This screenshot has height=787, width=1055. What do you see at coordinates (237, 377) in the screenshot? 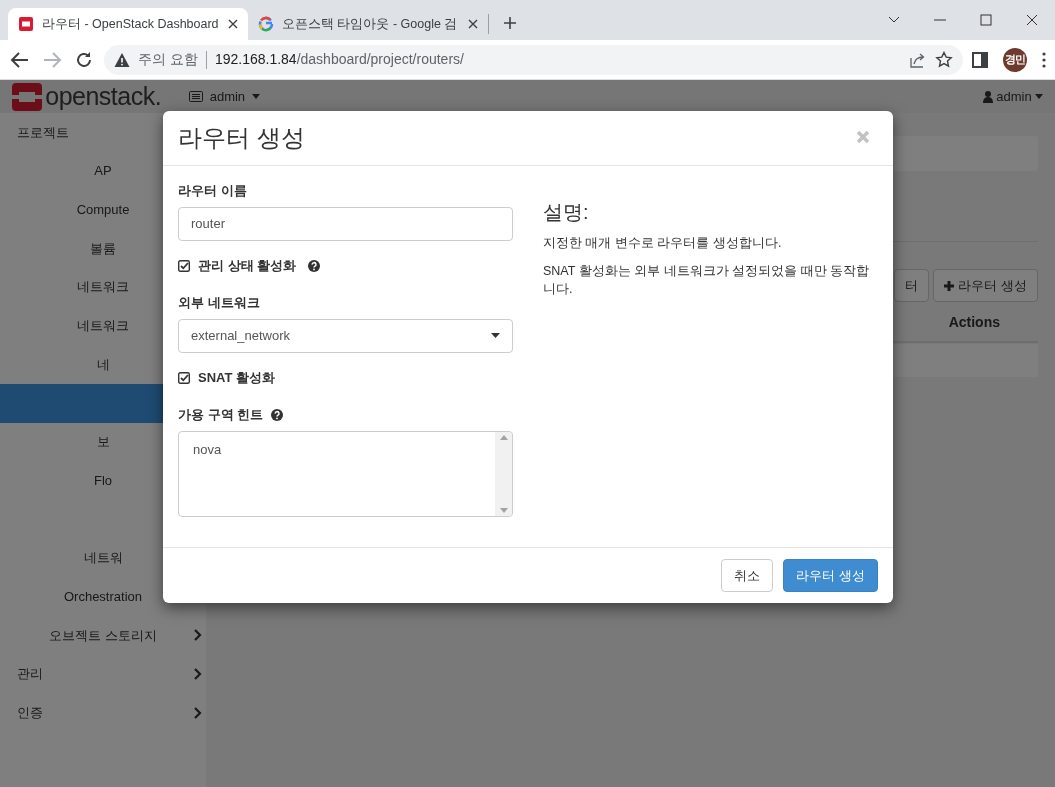
I see `checkbox-label: SNAT 활성화` at bounding box center [237, 377].